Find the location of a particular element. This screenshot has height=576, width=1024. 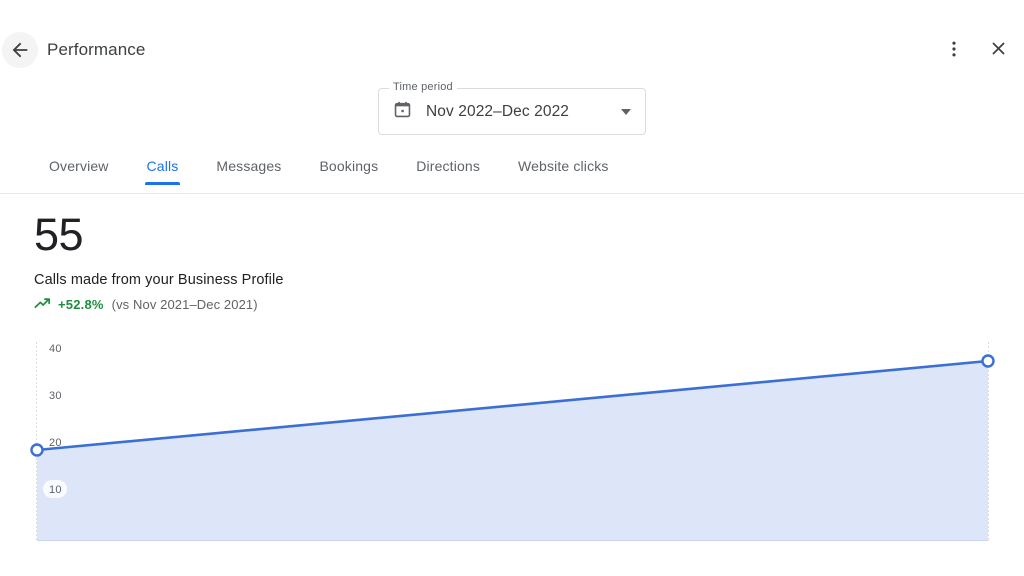

stat-label: Calls made from your Business Profile is located at coordinates (159, 280).